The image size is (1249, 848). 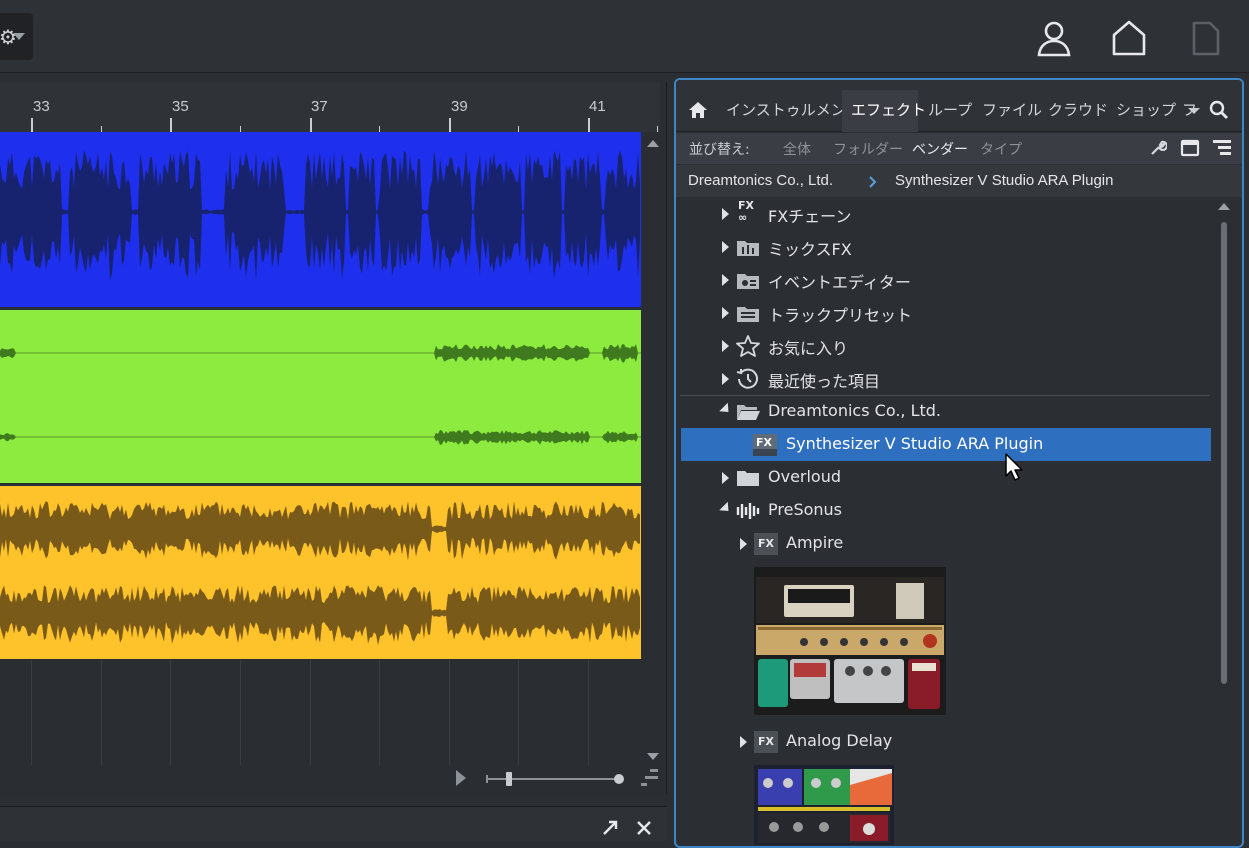 What do you see at coordinates (850, 641) in the screenshot?
I see `ampire-thumbnail` at bounding box center [850, 641].